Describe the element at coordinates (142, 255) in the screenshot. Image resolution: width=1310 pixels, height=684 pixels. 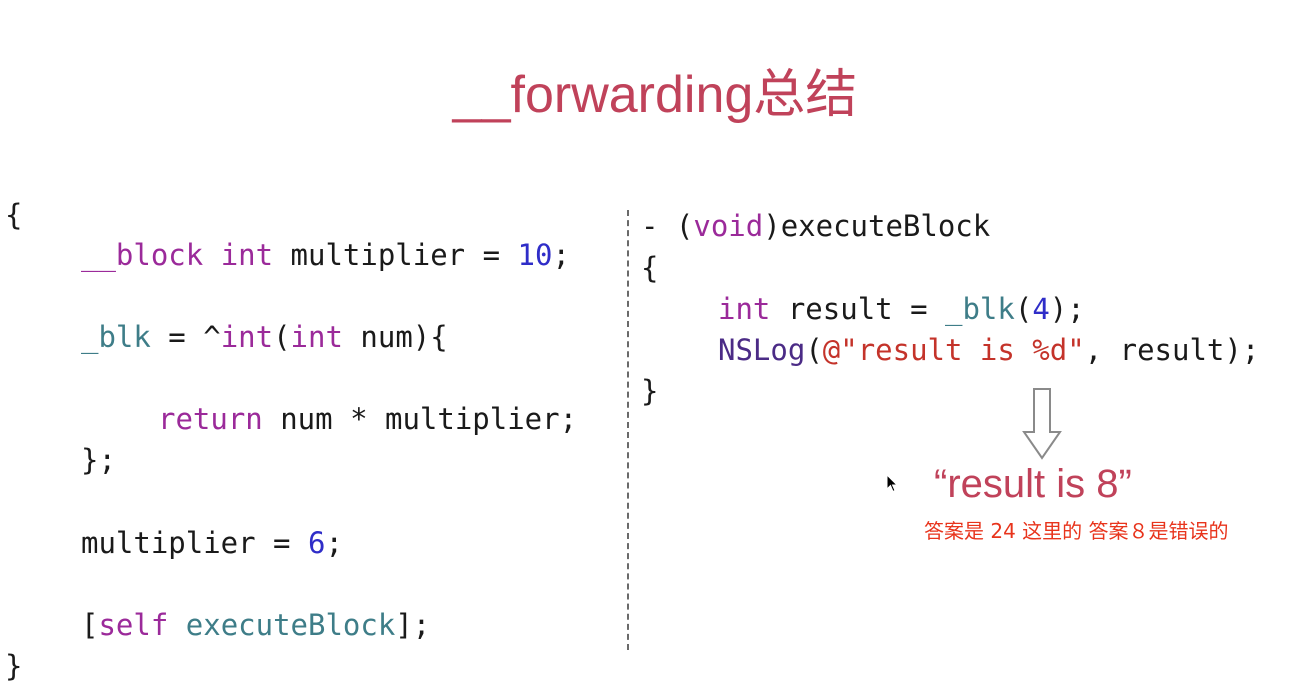
I see `block-keyword: __block` at that location.